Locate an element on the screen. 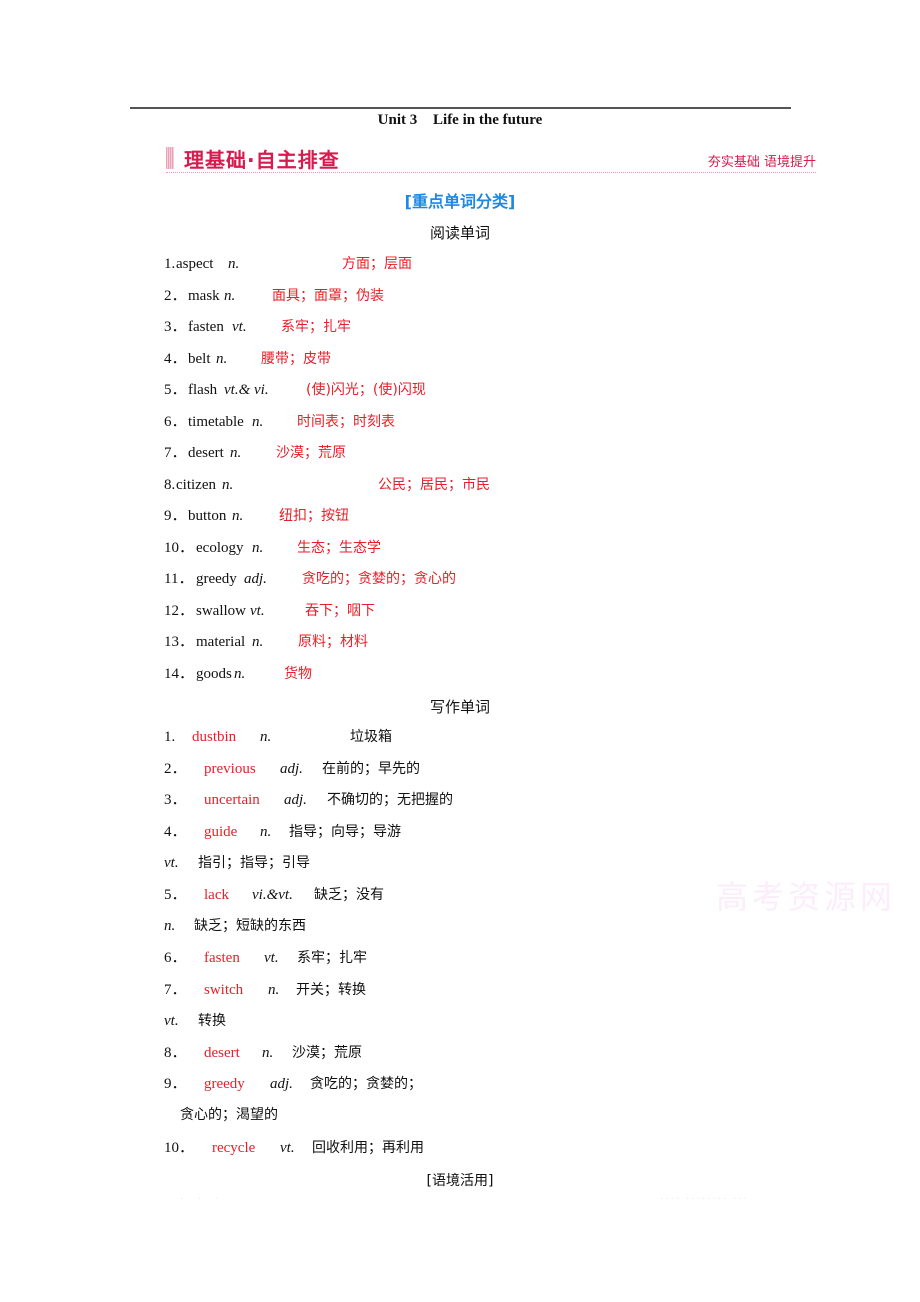 This screenshot has height=1302, width=920. item-number: 12． is located at coordinates (179, 611).